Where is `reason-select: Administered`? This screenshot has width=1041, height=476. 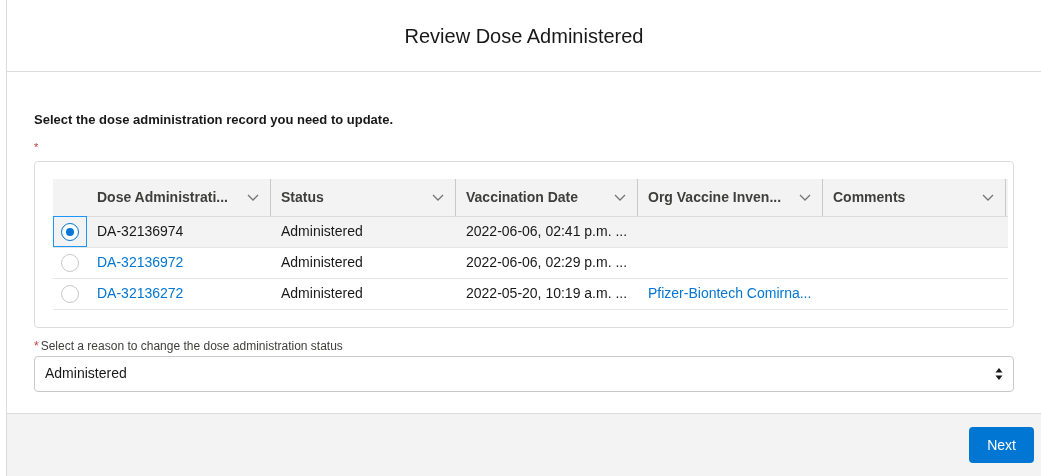
reason-select: Administered is located at coordinates (524, 373).